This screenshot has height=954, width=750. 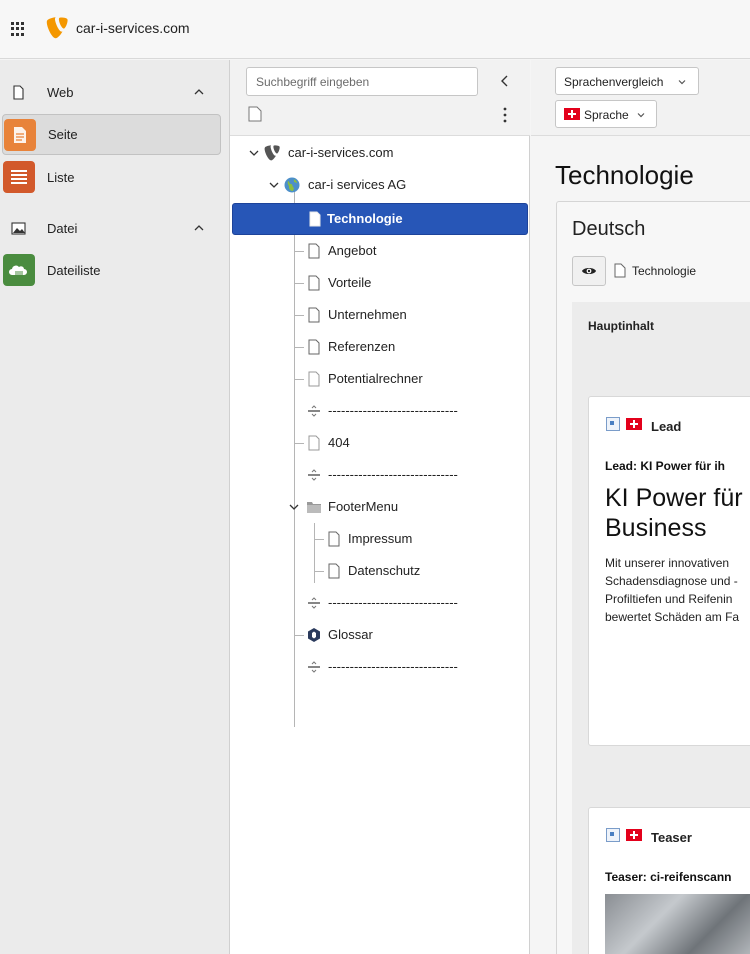 I want to click on tree-node-technologie: Technologie, so click(x=380, y=219).